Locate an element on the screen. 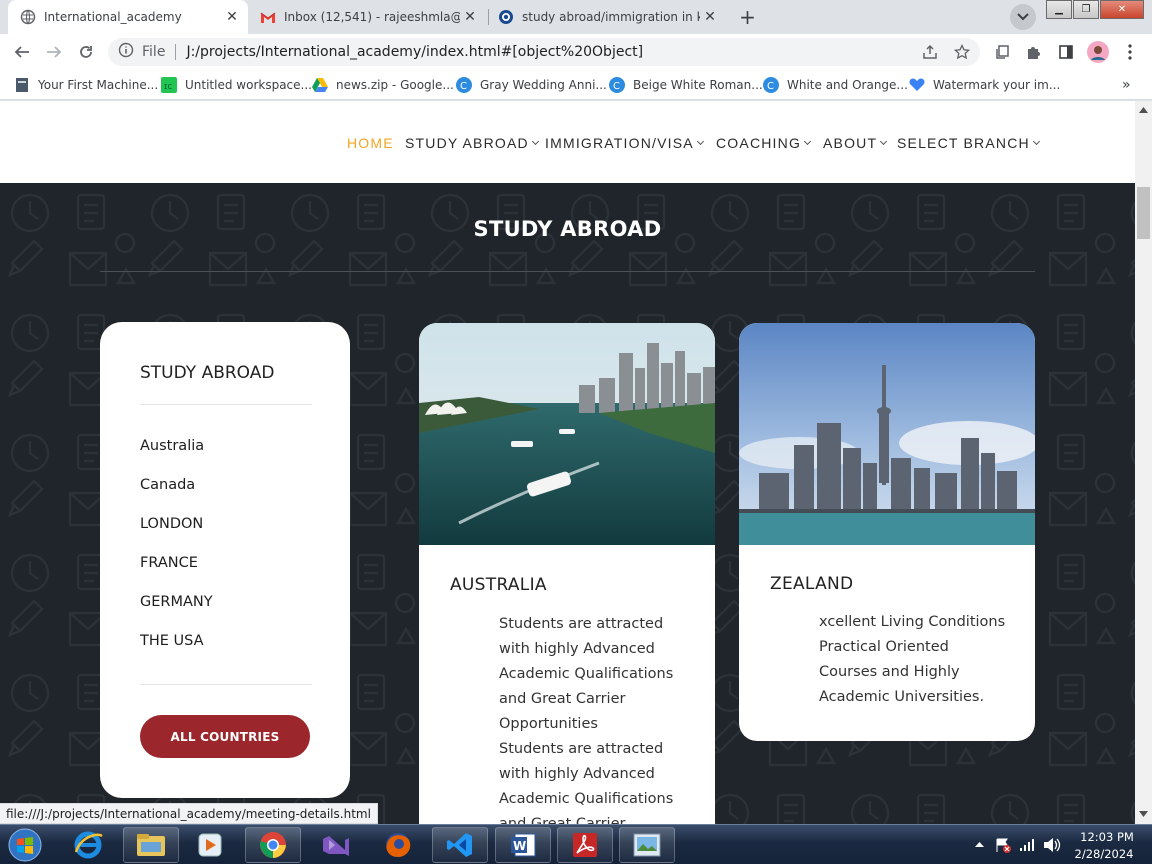 This screenshot has width=1152, height=864. taskbar-acrobat is located at coordinates (585, 845).